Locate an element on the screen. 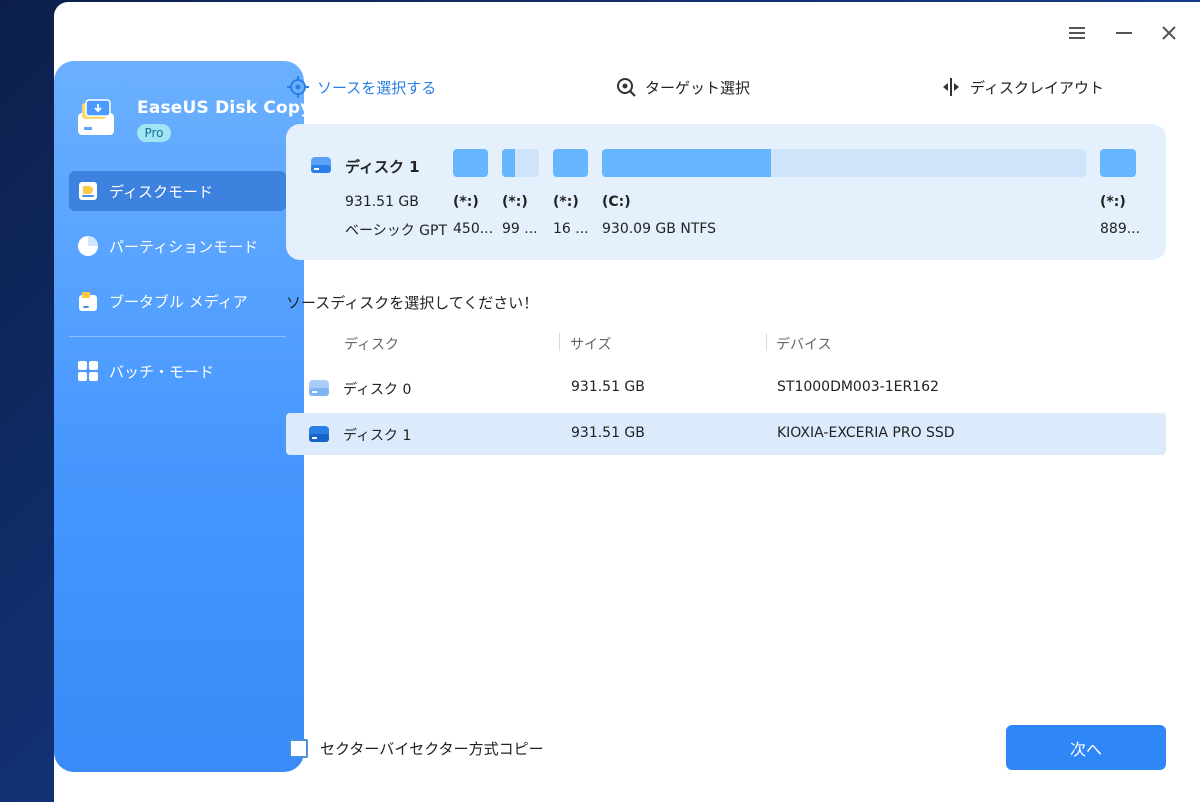 Image resolution: width=1200 pixels, height=802 pixels. disk-layout-icon is located at coordinates (951, 87).